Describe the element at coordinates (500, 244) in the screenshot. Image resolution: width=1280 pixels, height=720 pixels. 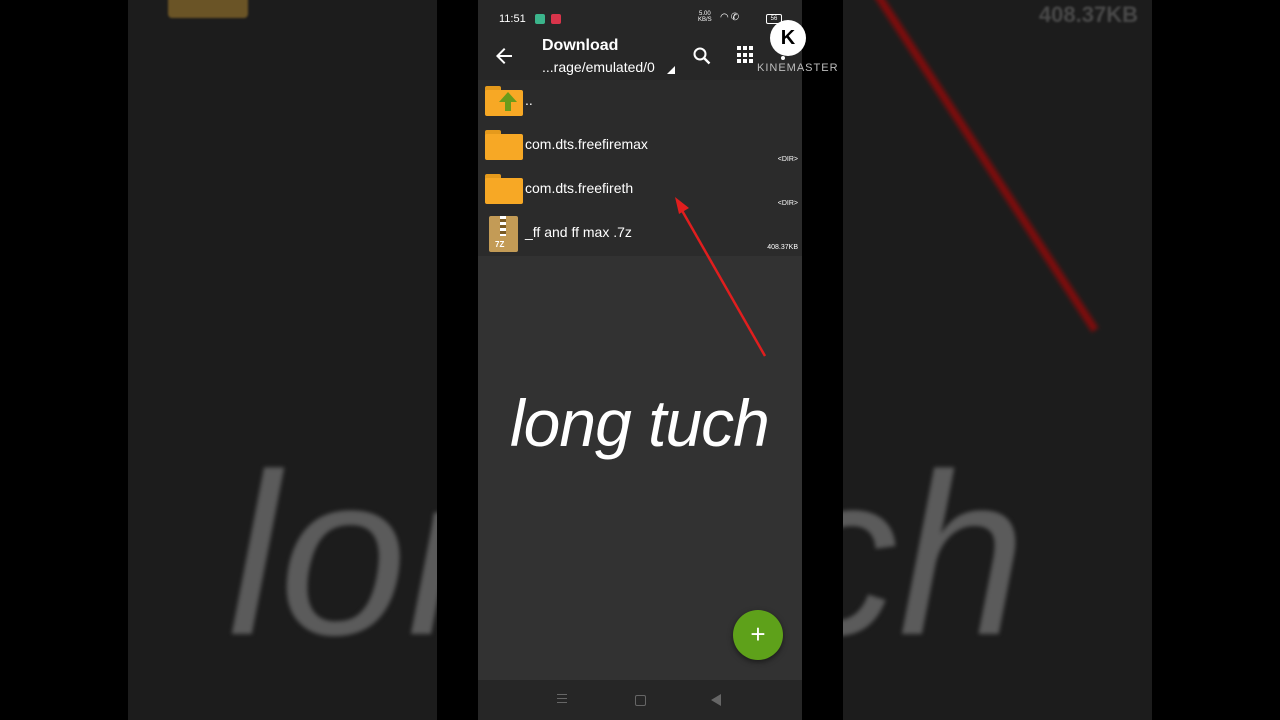
I see `archive-icon-label: 7Z` at that location.